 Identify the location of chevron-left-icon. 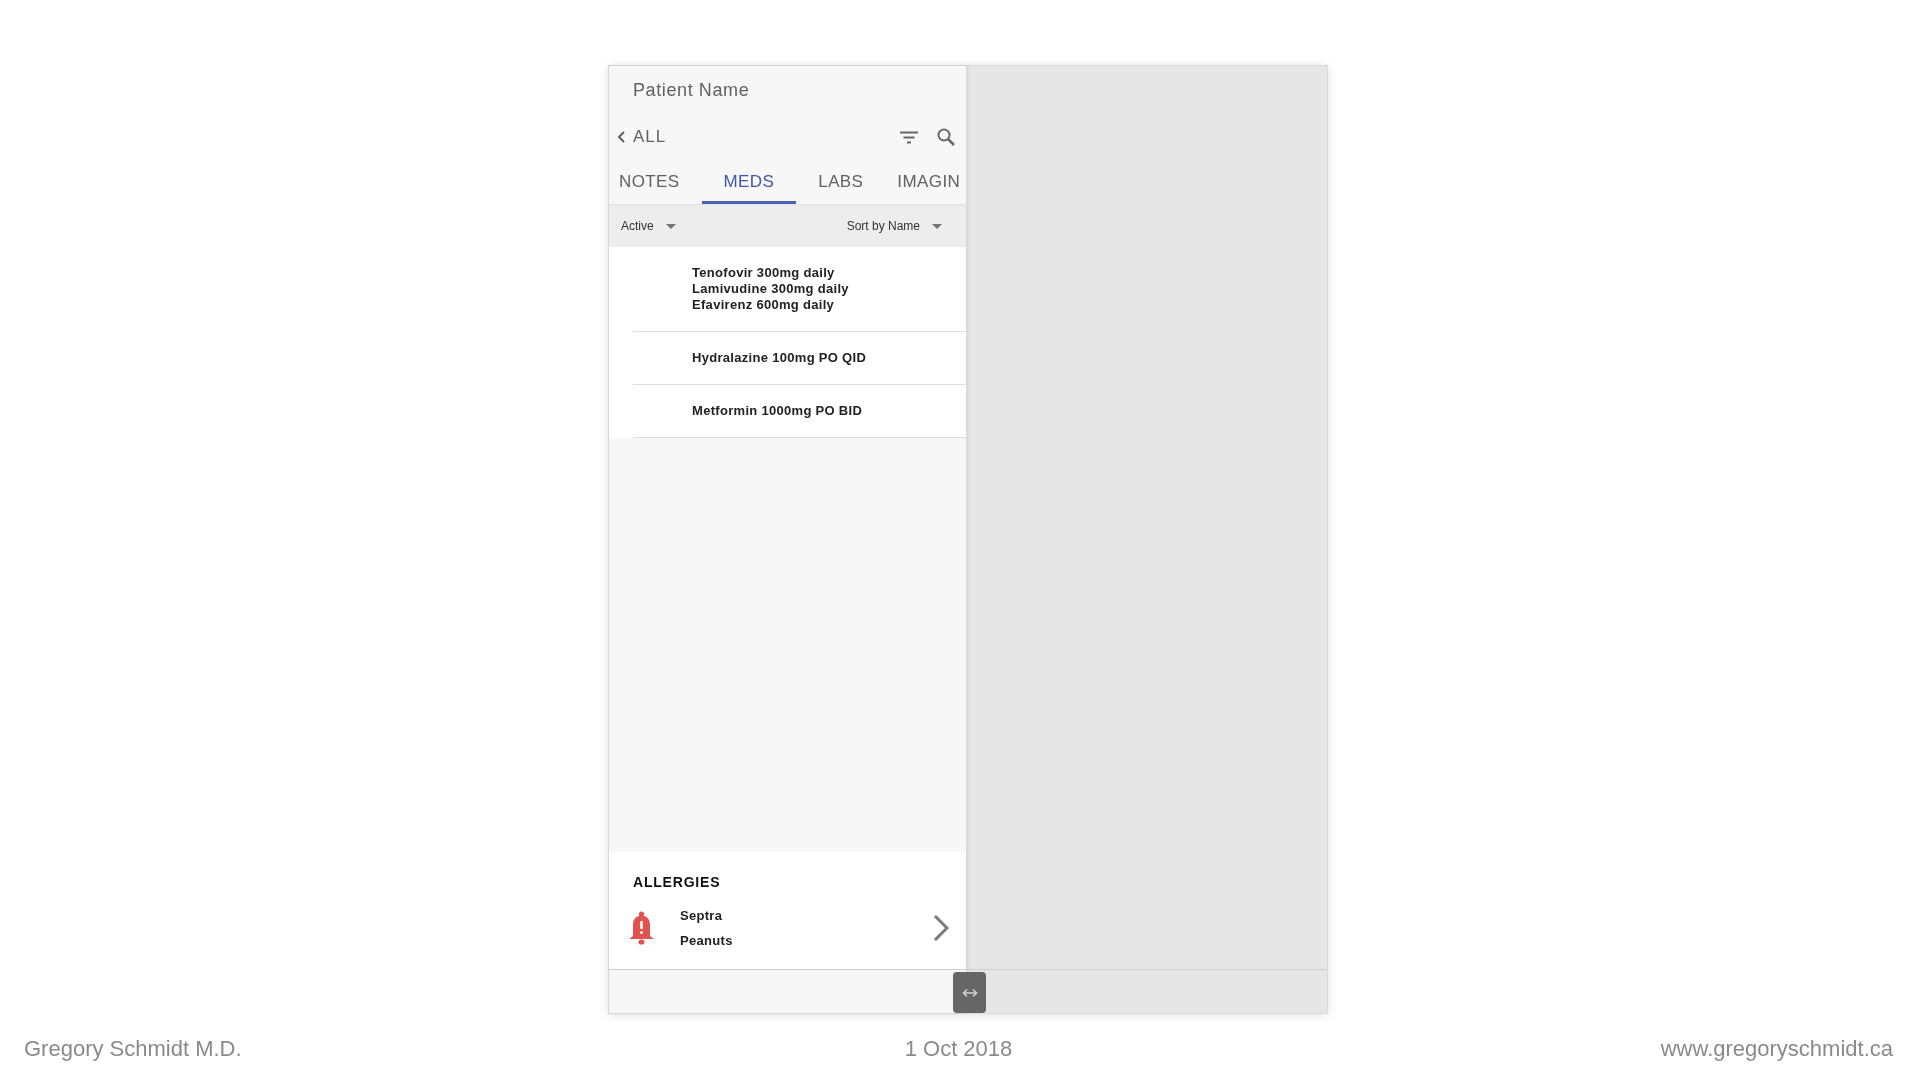
(621, 137).